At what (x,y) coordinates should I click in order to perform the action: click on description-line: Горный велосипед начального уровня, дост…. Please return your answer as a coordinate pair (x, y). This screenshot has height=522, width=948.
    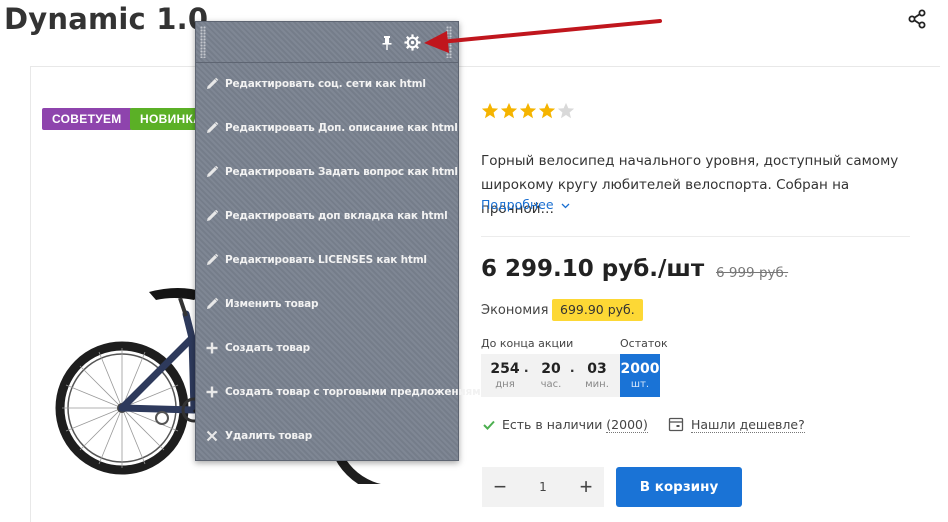
    Looking at the image, I should click on (690, 161).